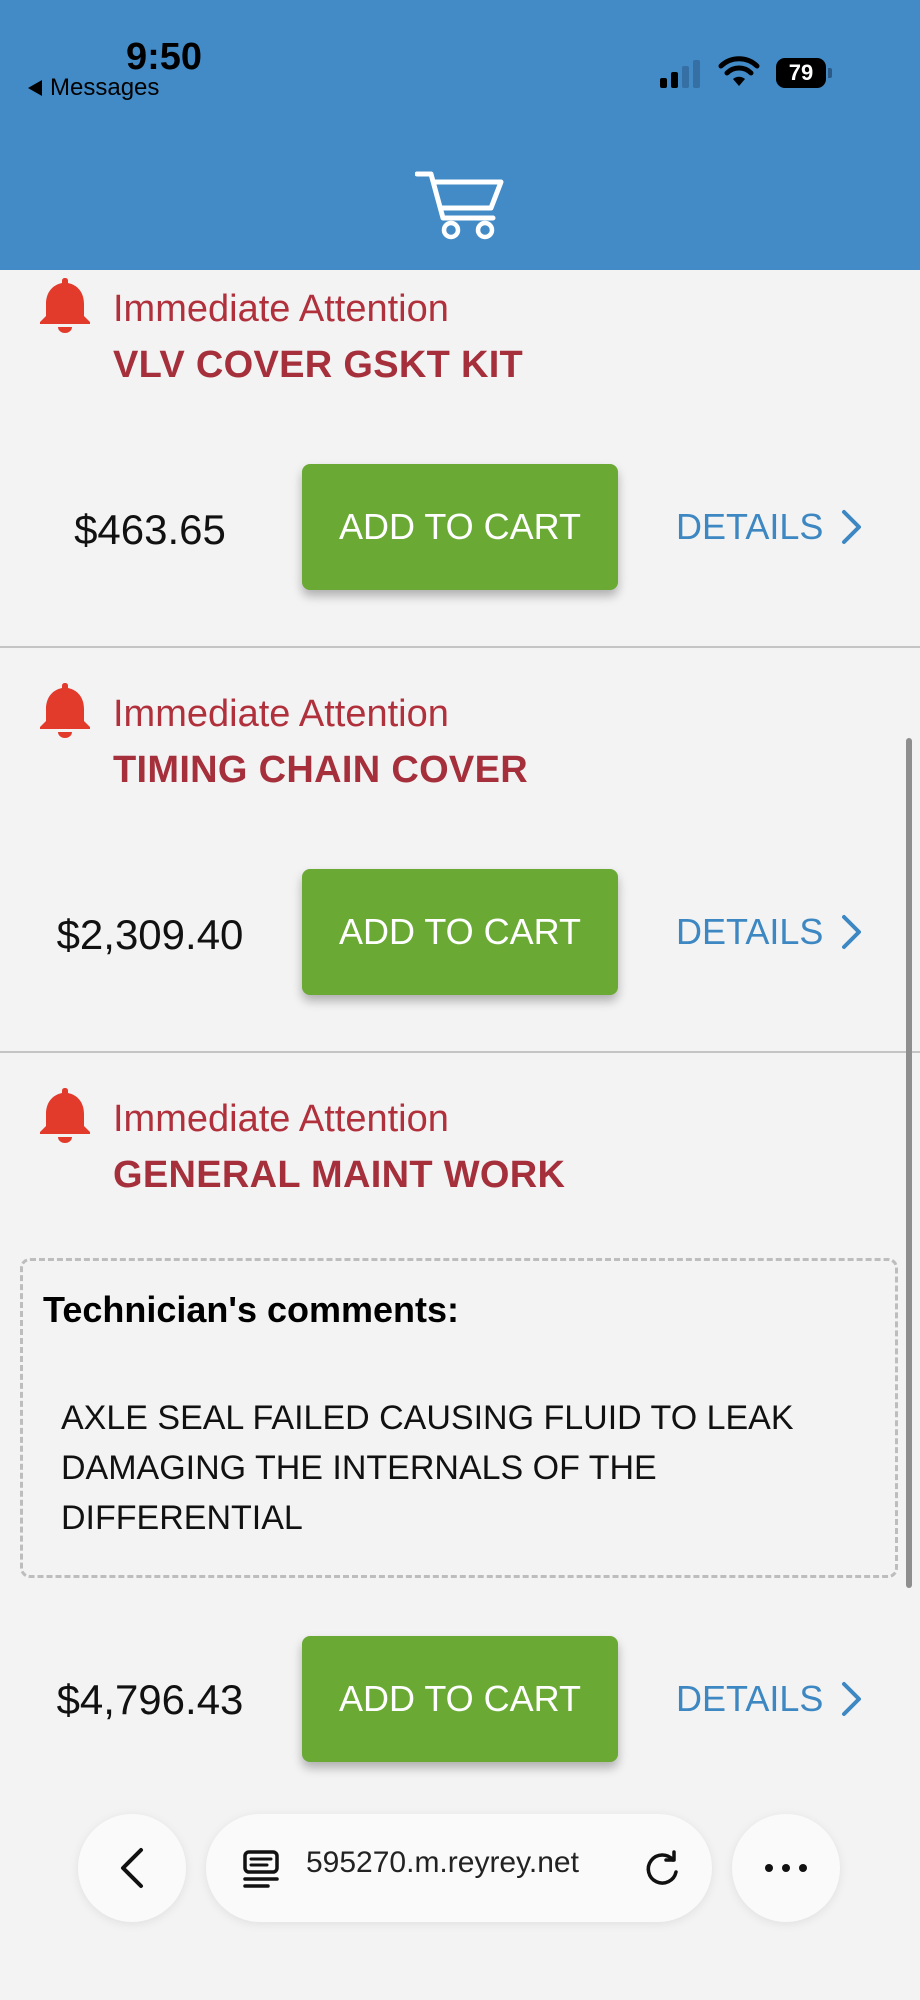 Image resolution: width=920 pixels, height=2000 pixels. What do you see at coordinates (830, 73) in the screenshot?
I see `battery-tip` at bounding box center [830, 73].